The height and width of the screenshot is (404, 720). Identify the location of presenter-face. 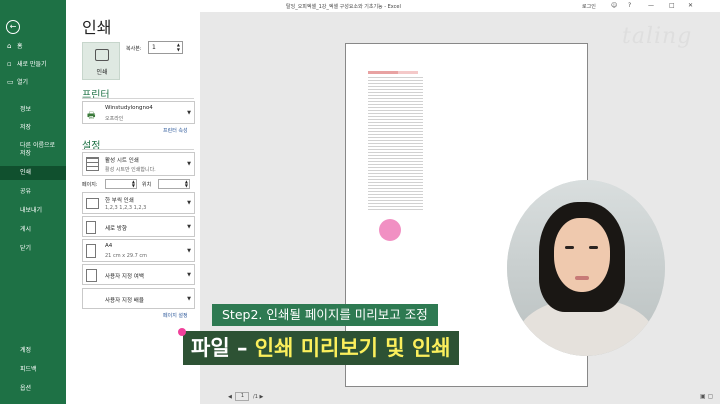
(582, 255).